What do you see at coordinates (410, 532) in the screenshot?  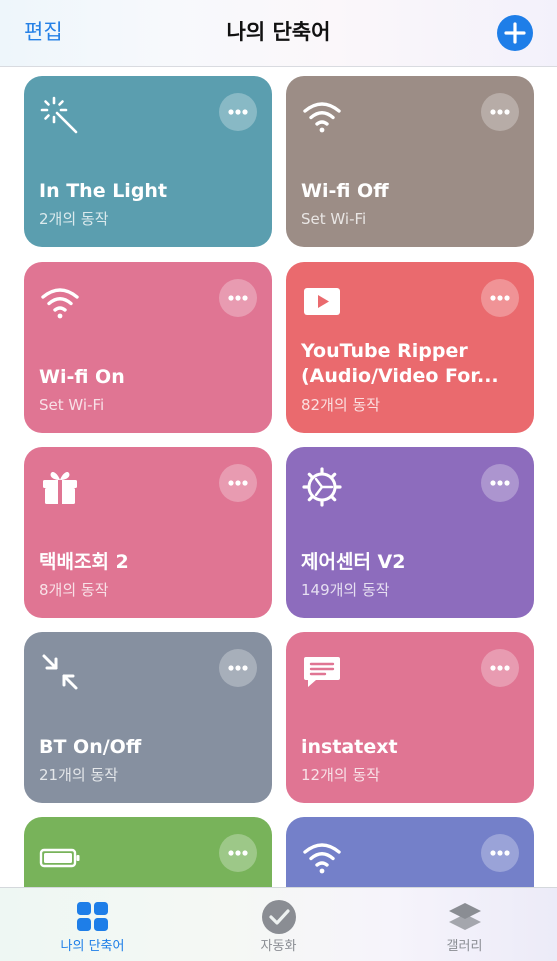 I see `shortcut-card: 제어센터 V2 149개의 동작` at bounding box center [410, 532].